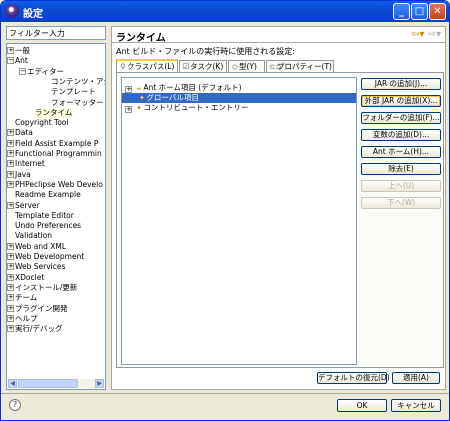 This screenshot has height=421, width=450. I want to click on classpath-icon: ⚲, so click(123, 66).